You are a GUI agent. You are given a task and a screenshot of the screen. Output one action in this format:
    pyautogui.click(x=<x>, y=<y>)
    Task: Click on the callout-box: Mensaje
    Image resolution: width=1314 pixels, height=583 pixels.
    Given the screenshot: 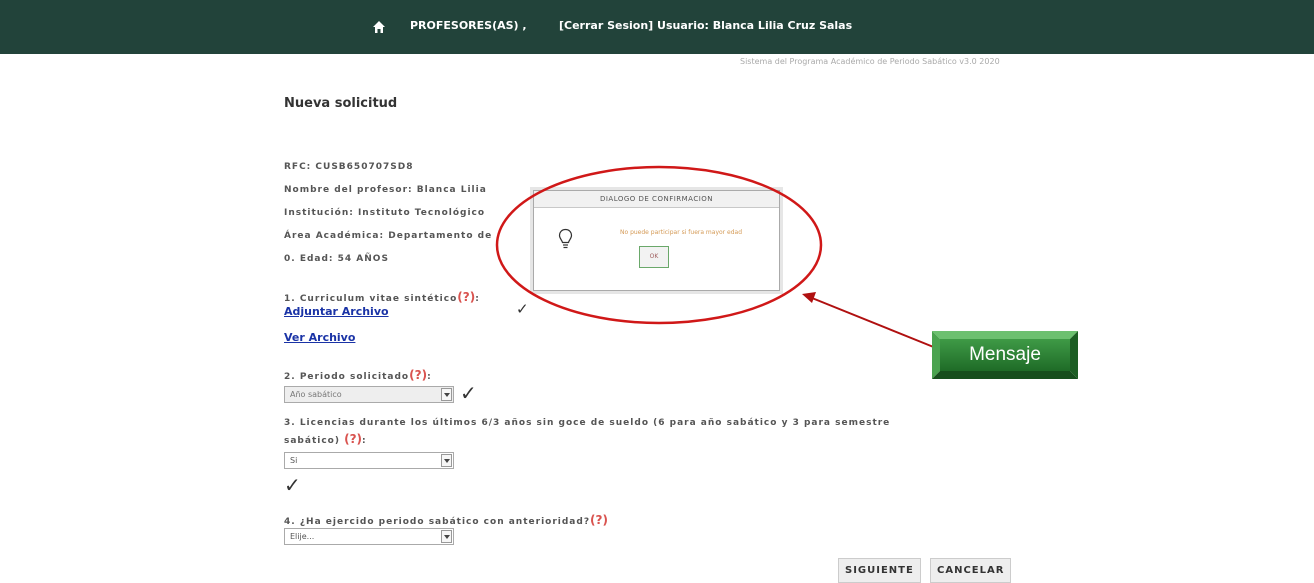 What is the action you would take?
    pyautogui.click(x=1005, y=355)
    